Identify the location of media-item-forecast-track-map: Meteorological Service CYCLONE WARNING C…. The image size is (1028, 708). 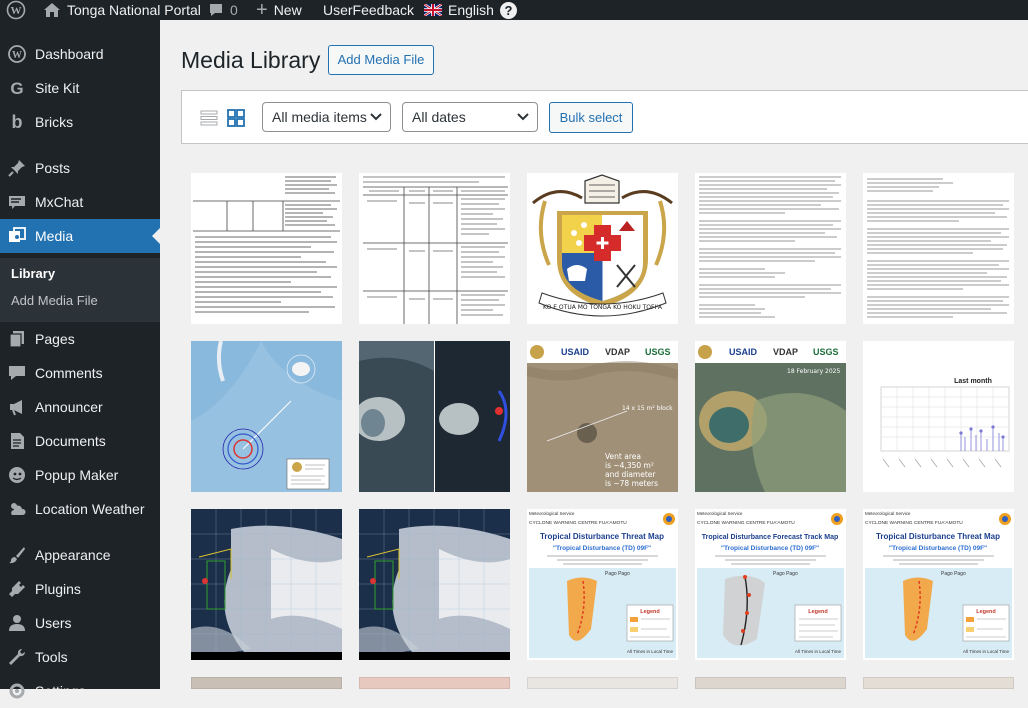
(770, 584).